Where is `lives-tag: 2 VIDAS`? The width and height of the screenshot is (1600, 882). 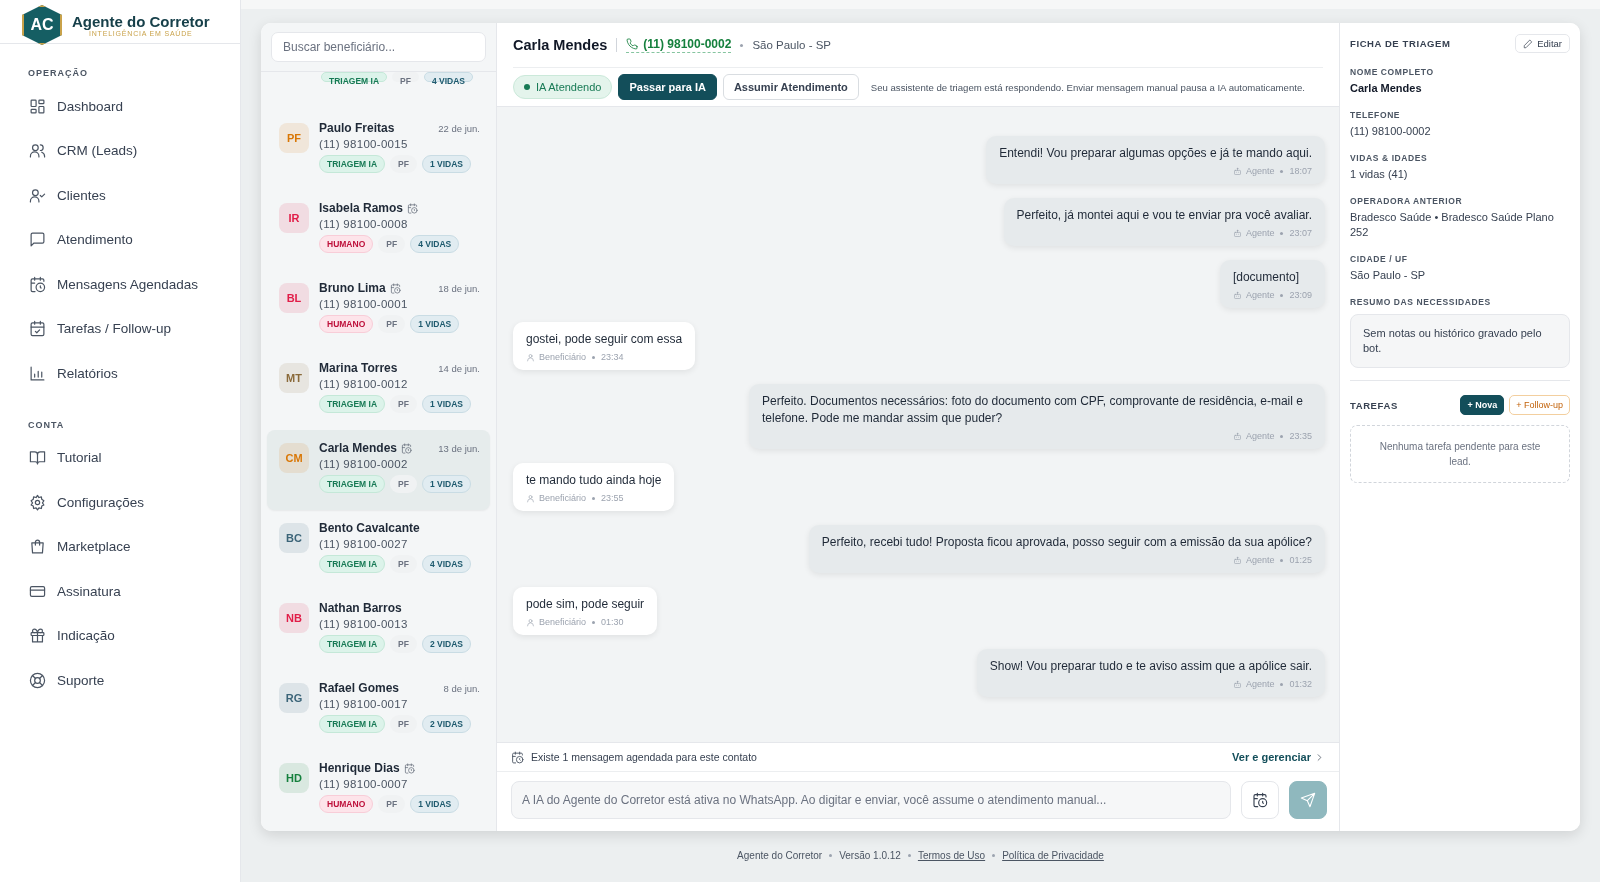 lives-tag: 2 VIDAS is located at coordinates (446, 724).